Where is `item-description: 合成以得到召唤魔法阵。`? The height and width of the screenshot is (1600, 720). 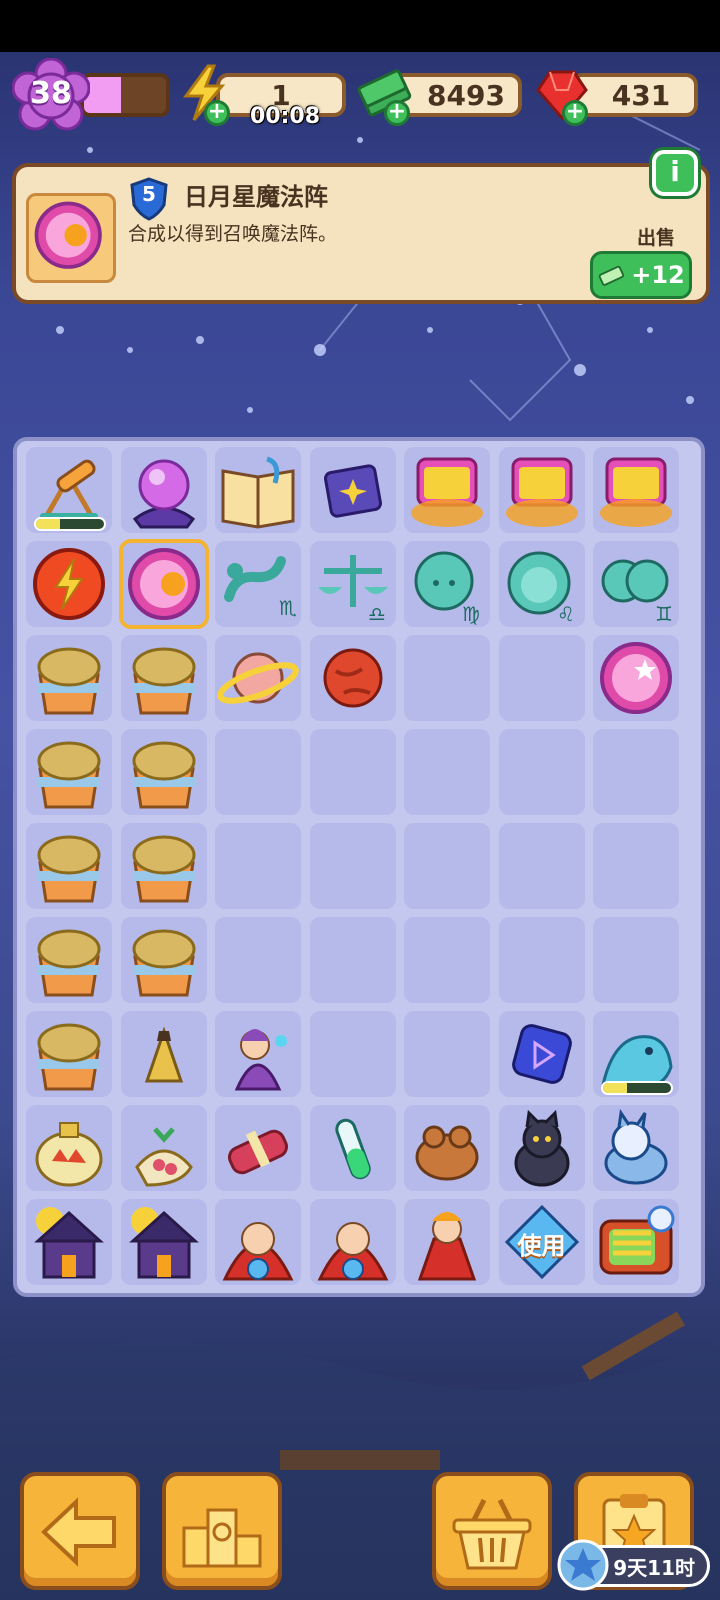
item-description: 合成以得到召唤魔法阵。 is located at coordinates (233, 234).